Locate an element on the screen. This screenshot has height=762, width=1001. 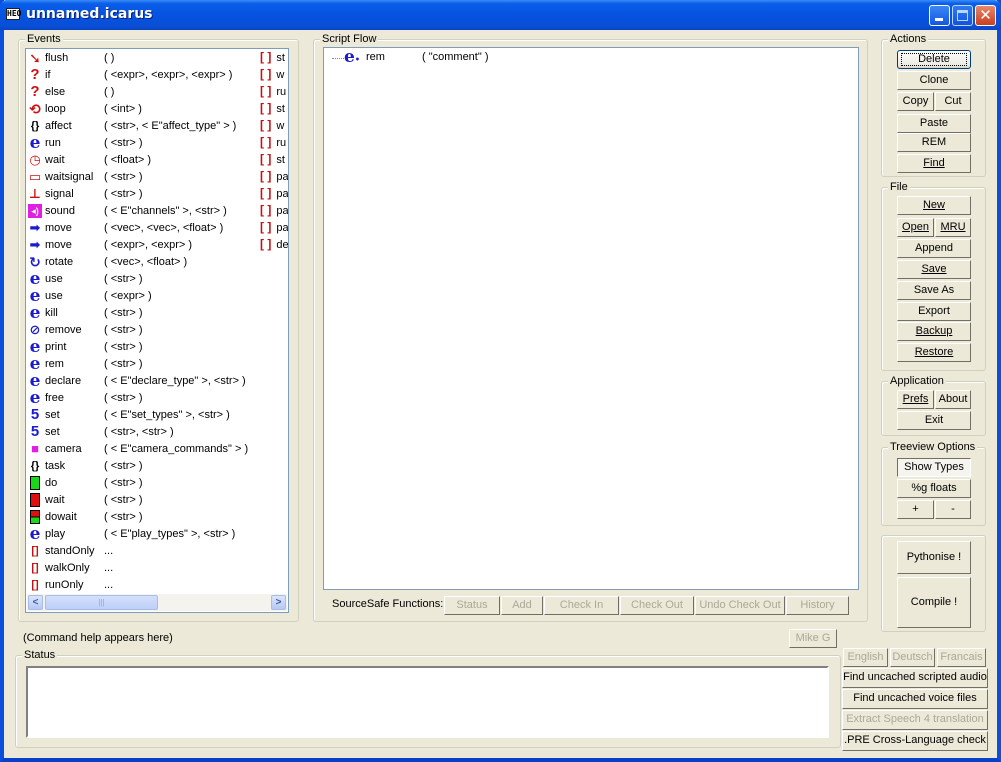
new-button: New is located at coordinates (934, 205).